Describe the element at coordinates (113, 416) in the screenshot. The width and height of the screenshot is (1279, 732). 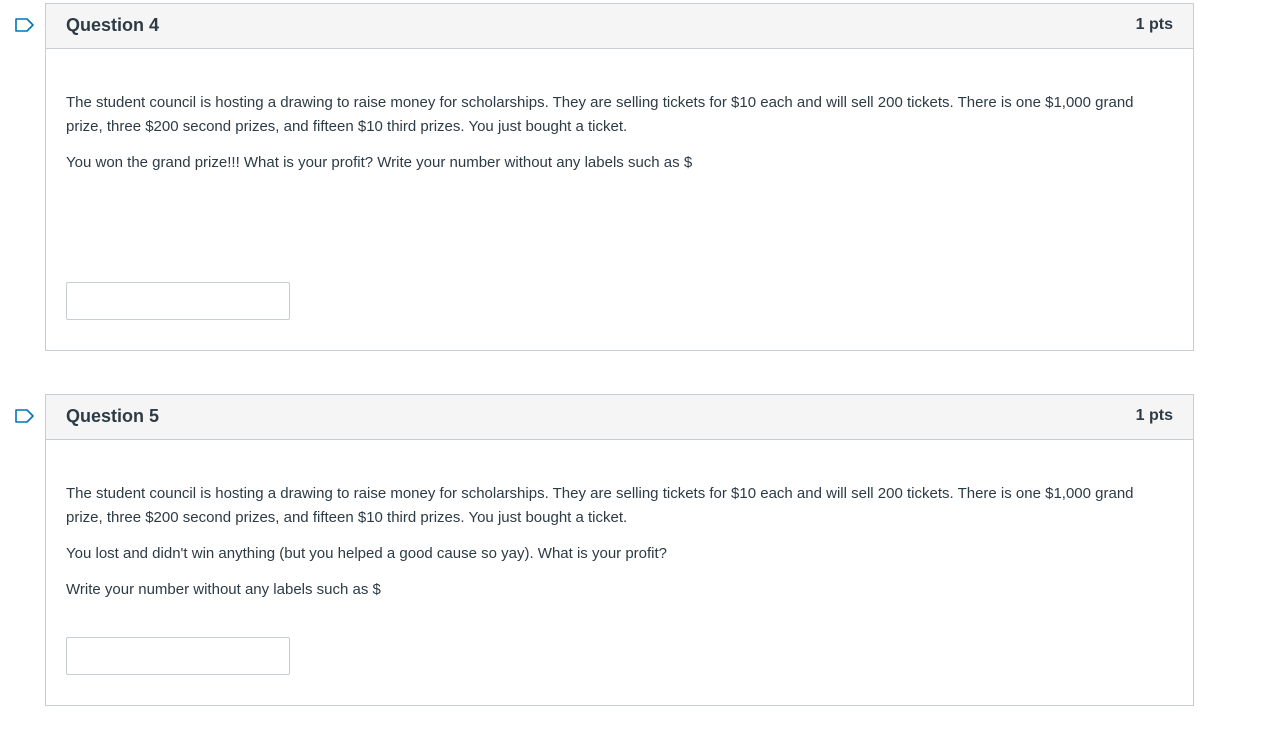
I see `question-title: Question 5` at that location.